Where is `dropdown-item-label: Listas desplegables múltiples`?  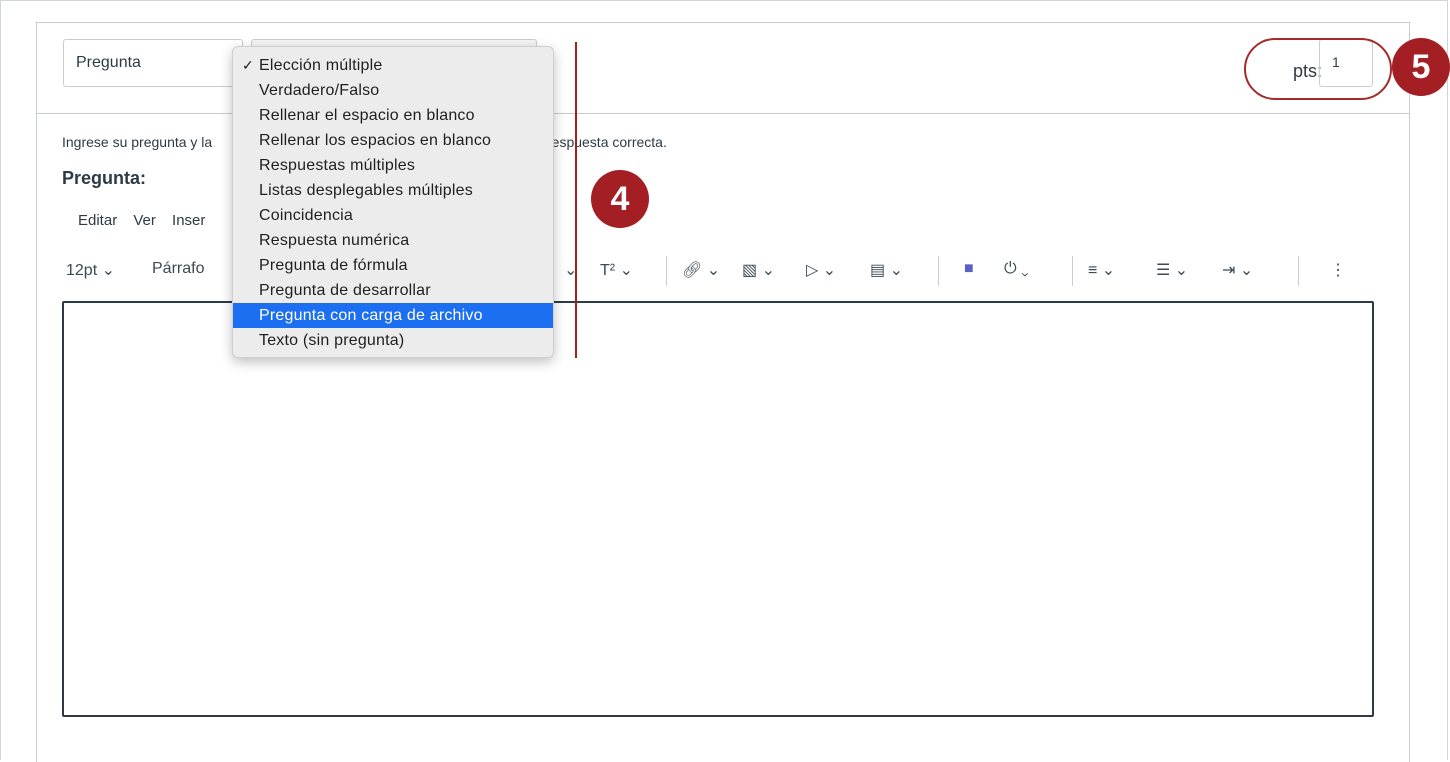 dropdown-item-label: Listas desplegables múltiples is located at coordinates (366, 190).